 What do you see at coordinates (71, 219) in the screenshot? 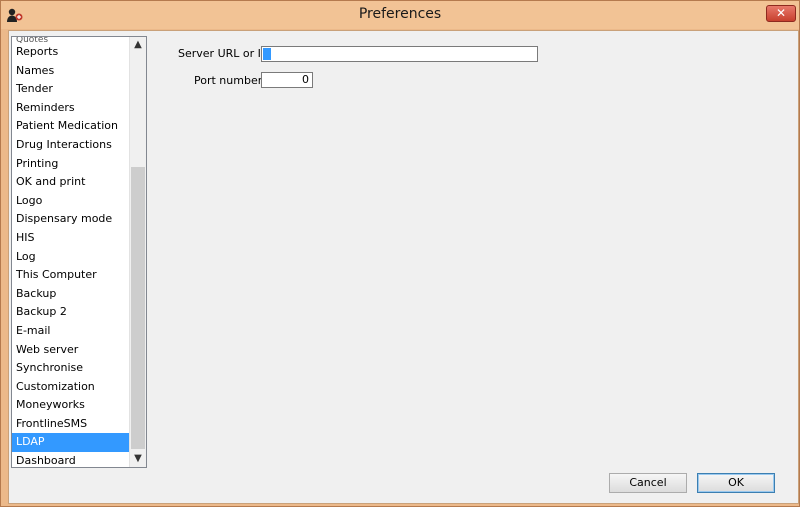
I see `list-item-dispensary-mode: Dispensary mode` at bounding box center [71, 219].